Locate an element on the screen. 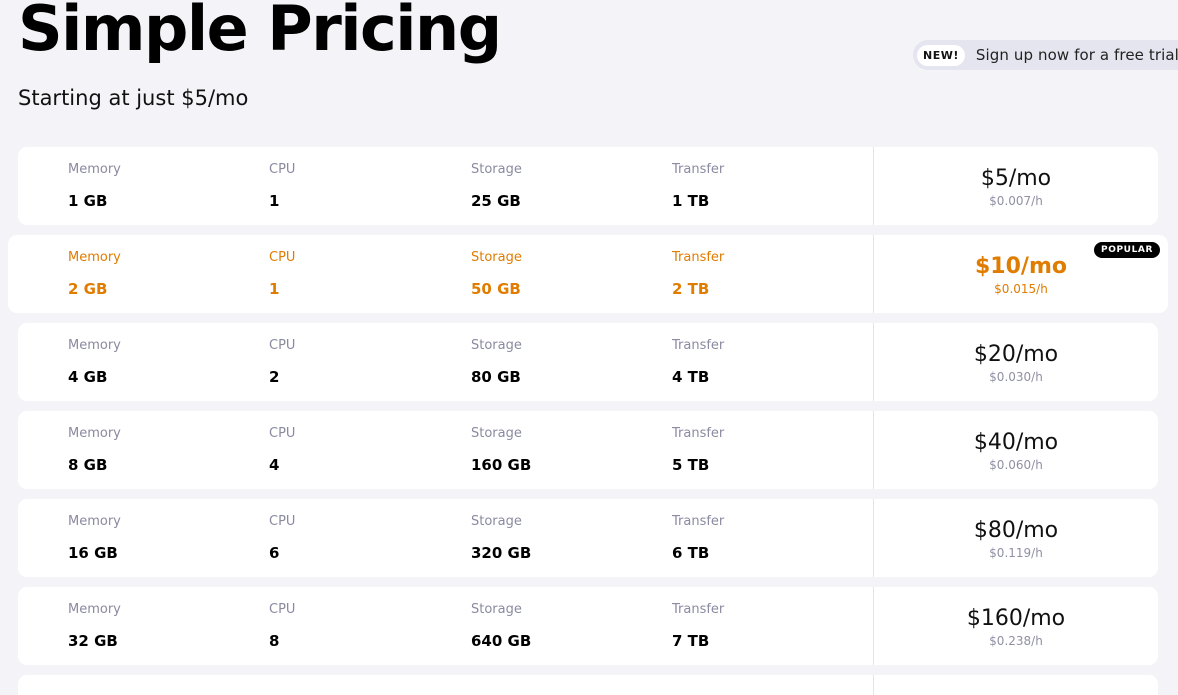  cpu-spec: CPU 6 is located at coordinates (282, 538).